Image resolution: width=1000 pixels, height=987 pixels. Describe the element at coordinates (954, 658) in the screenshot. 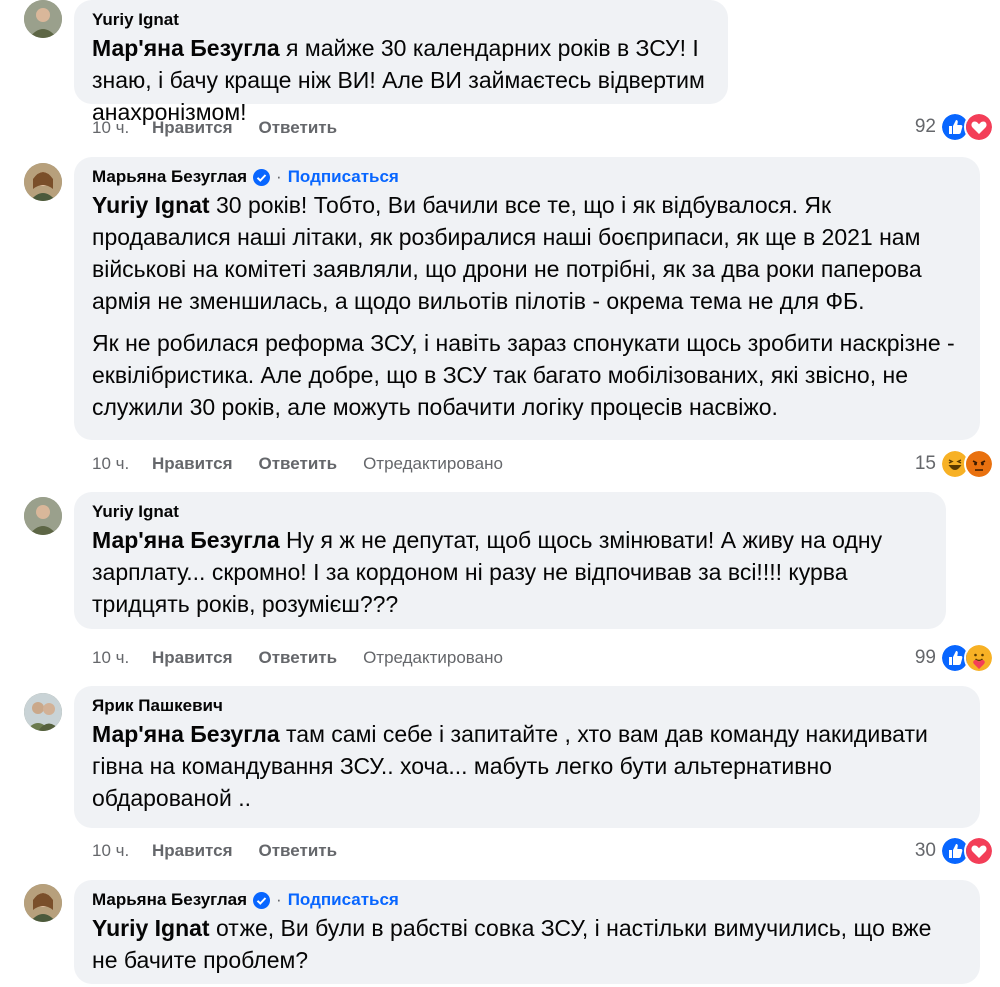

I see `reactions-summary: 99` at that location.